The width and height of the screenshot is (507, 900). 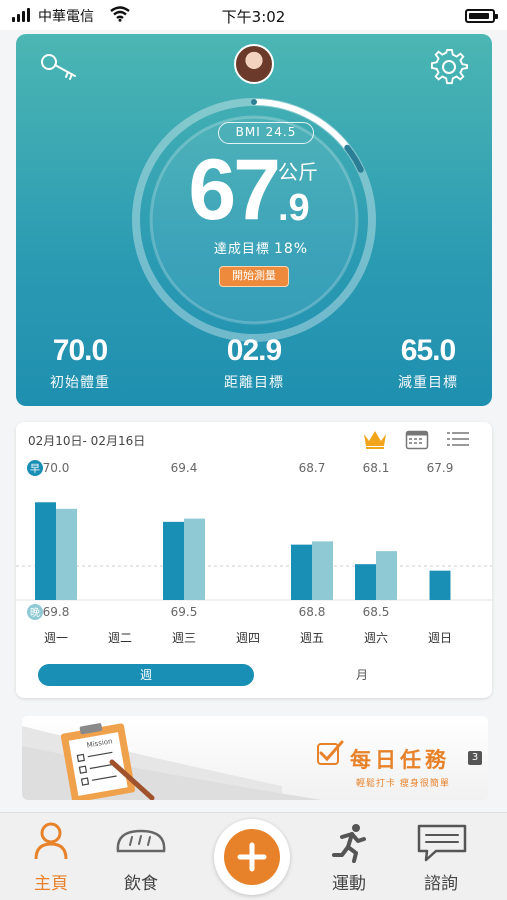 I want to click on bottom-navigation: 主頁 飲食 運動 諮詢, so click(x=253, y=856).